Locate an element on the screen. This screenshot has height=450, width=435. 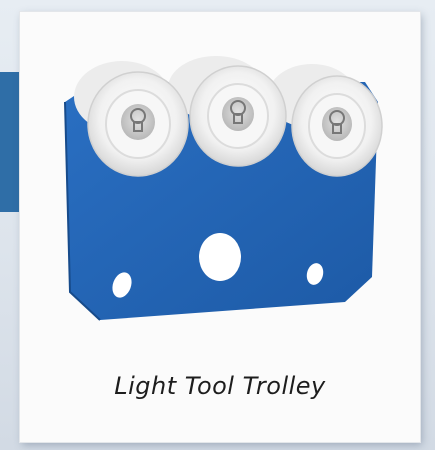
mount-hole-large is located at coordinates (220, 257).